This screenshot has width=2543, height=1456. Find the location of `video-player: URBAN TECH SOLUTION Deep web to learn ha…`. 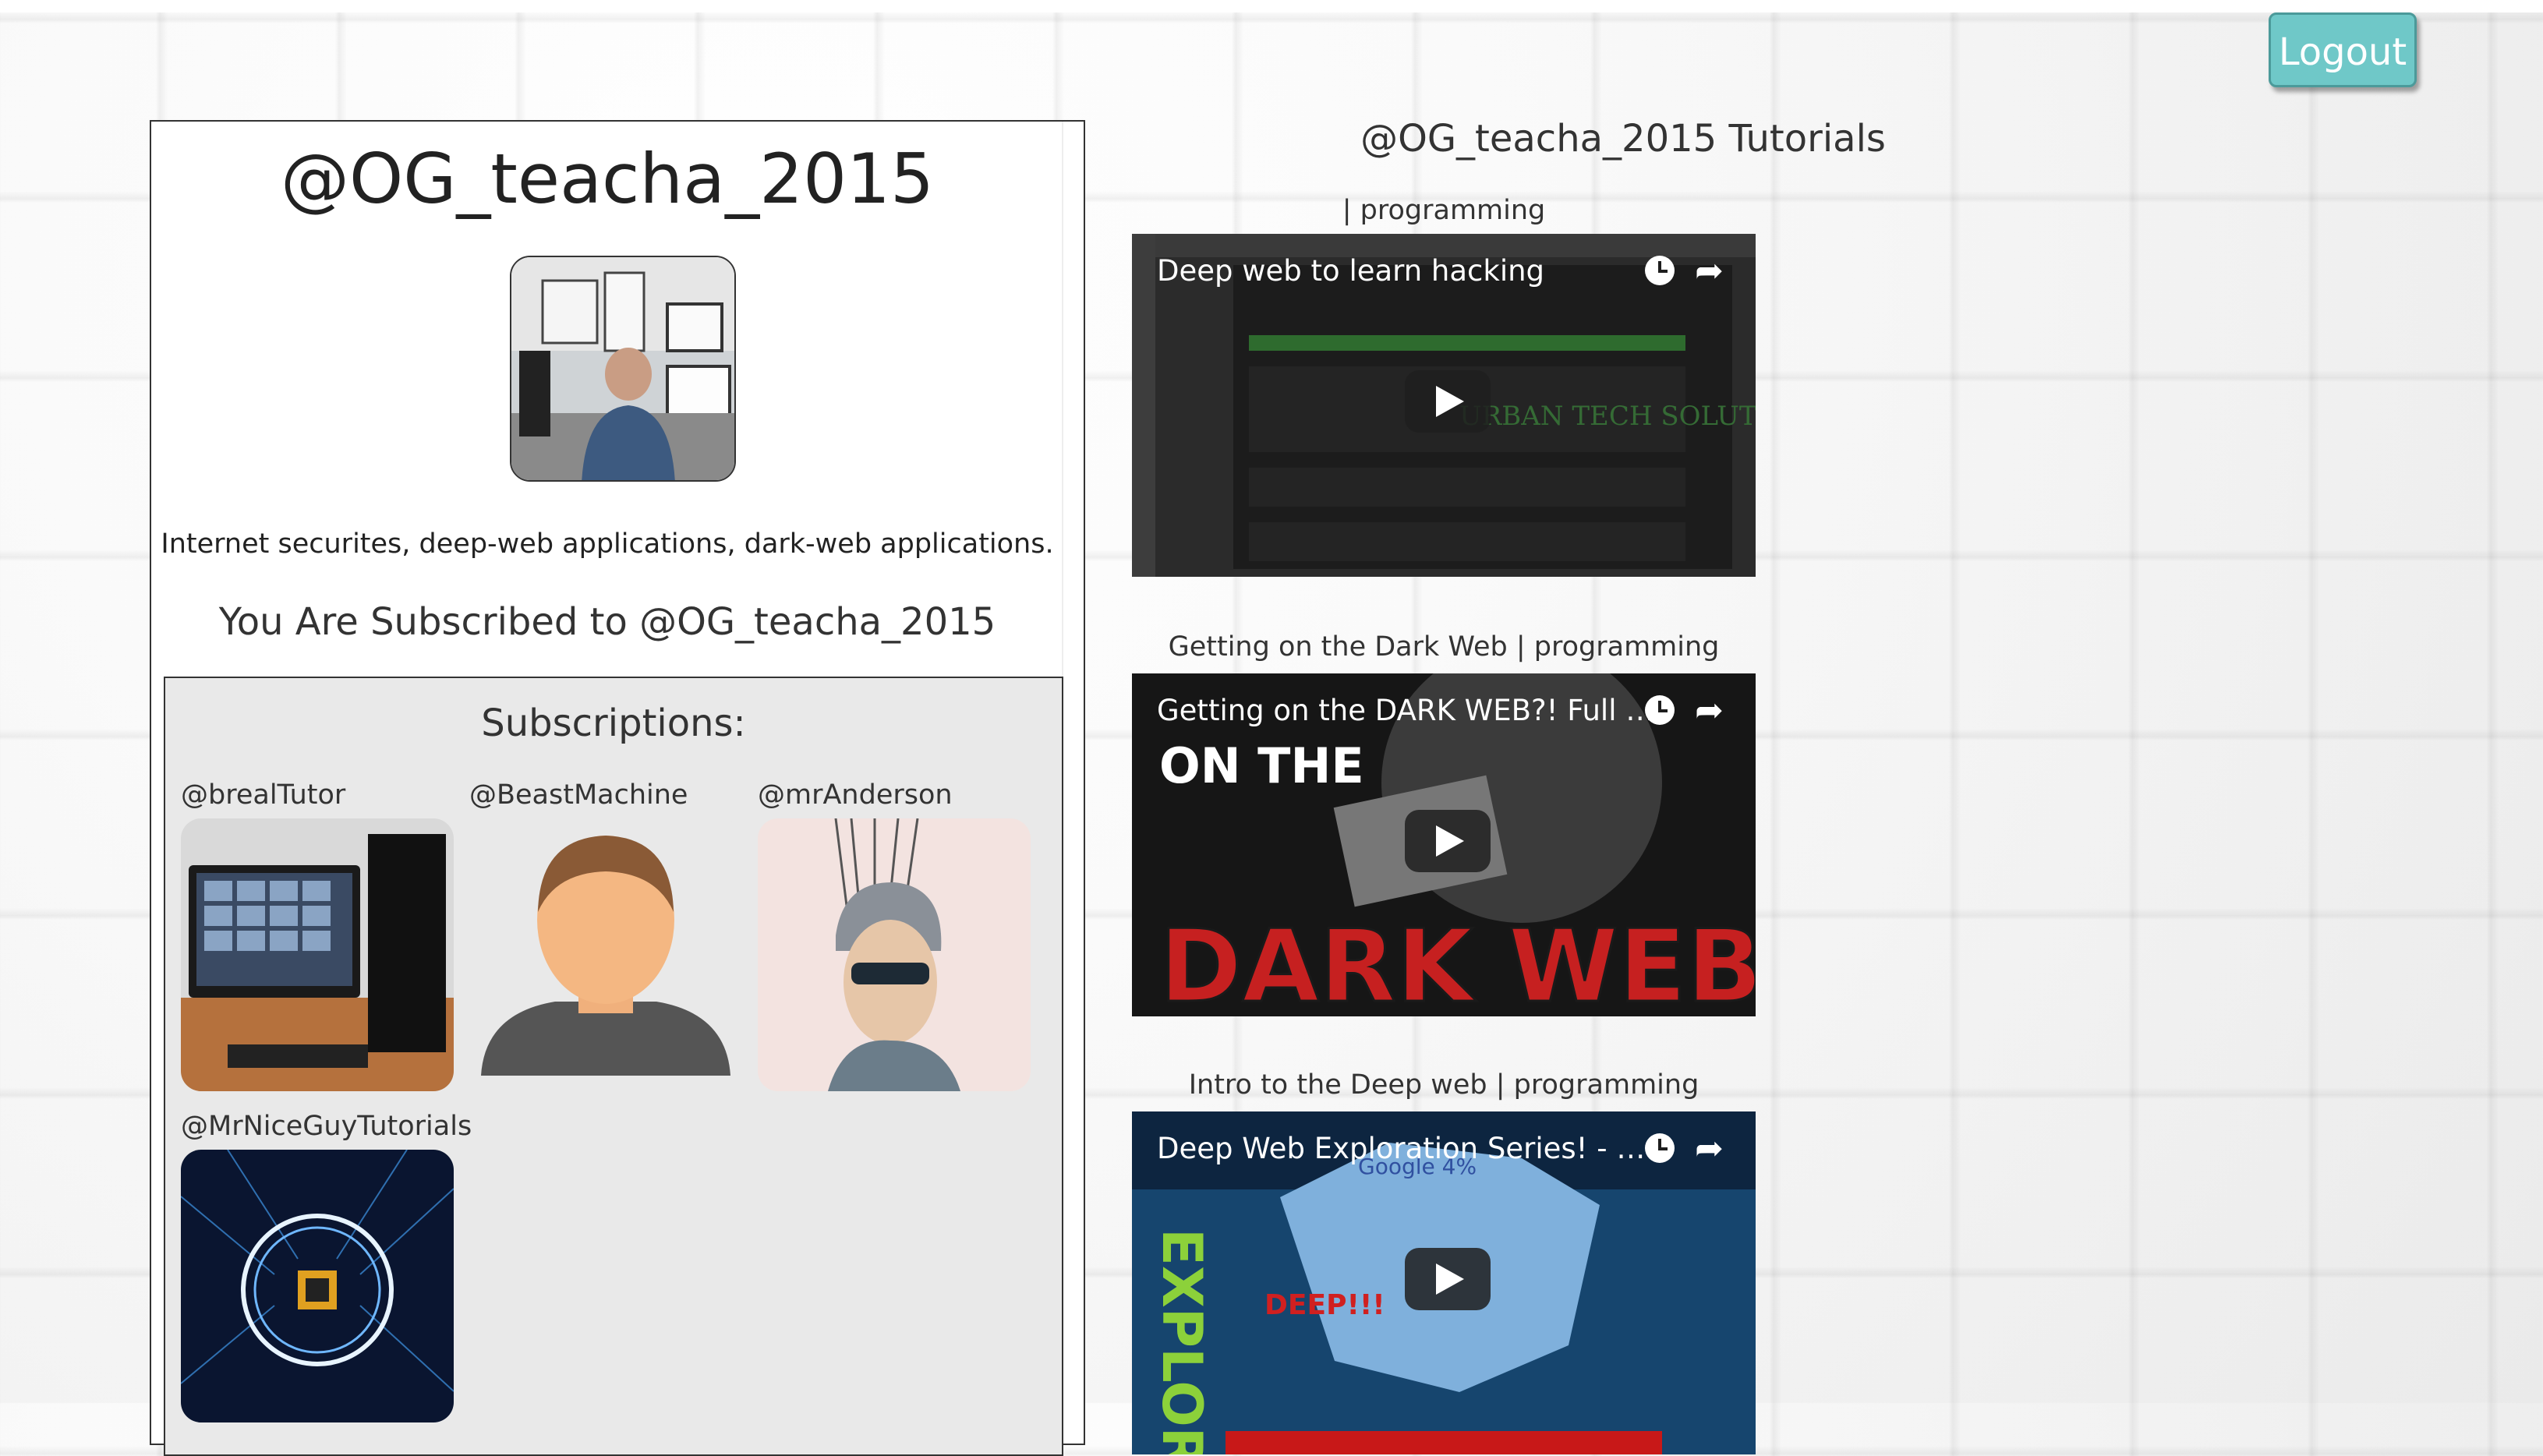

video-player: URBAN TECH SOLUTION Deep web to learn ha… is located at coordinates (1444, 405).